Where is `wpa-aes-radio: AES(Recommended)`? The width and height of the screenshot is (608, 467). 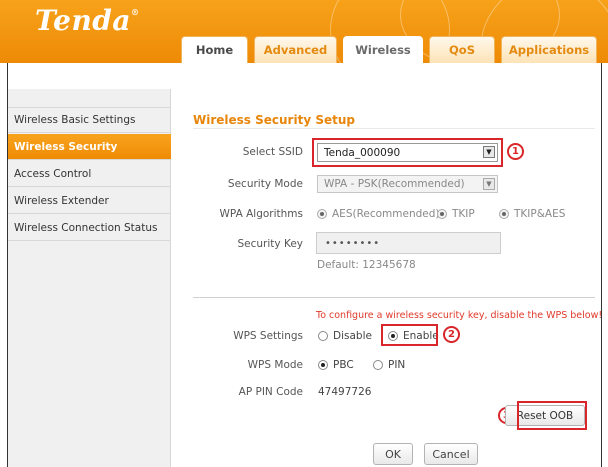 wpa-aes-radio: AES(Recommended) is located at coordinates (378, 214).